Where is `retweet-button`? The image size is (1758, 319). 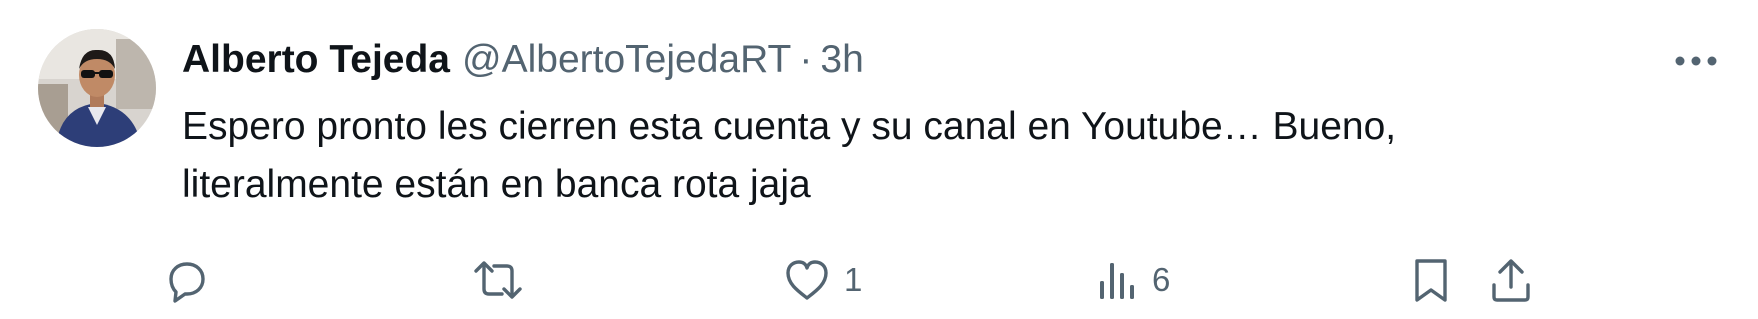 retweet-button is located at coordinates (504, 280).